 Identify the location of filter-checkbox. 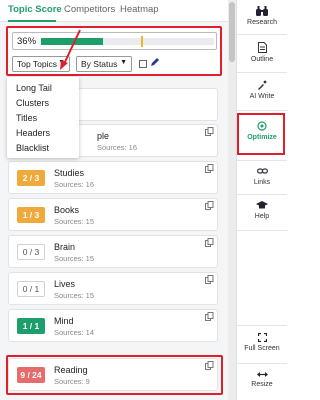
(143, 64).